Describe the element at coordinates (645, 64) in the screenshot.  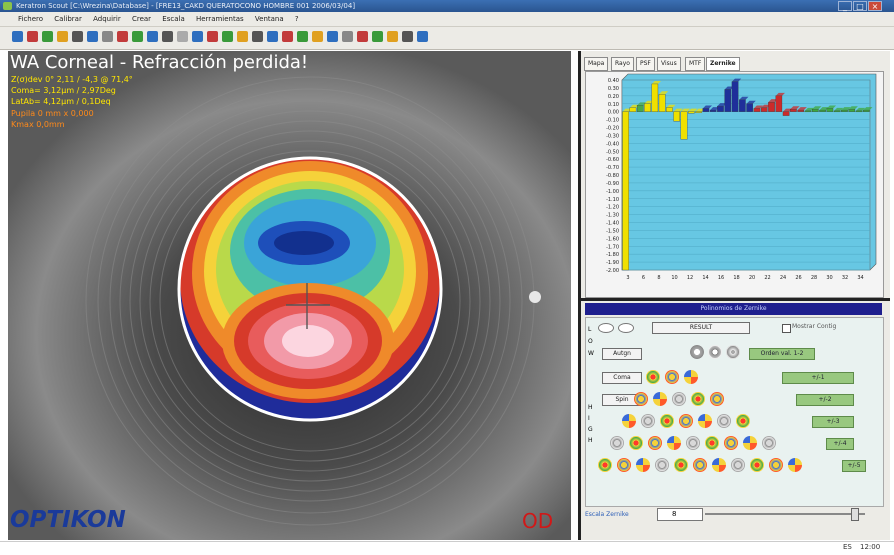
I see `tab-psf: PSF` at that location.